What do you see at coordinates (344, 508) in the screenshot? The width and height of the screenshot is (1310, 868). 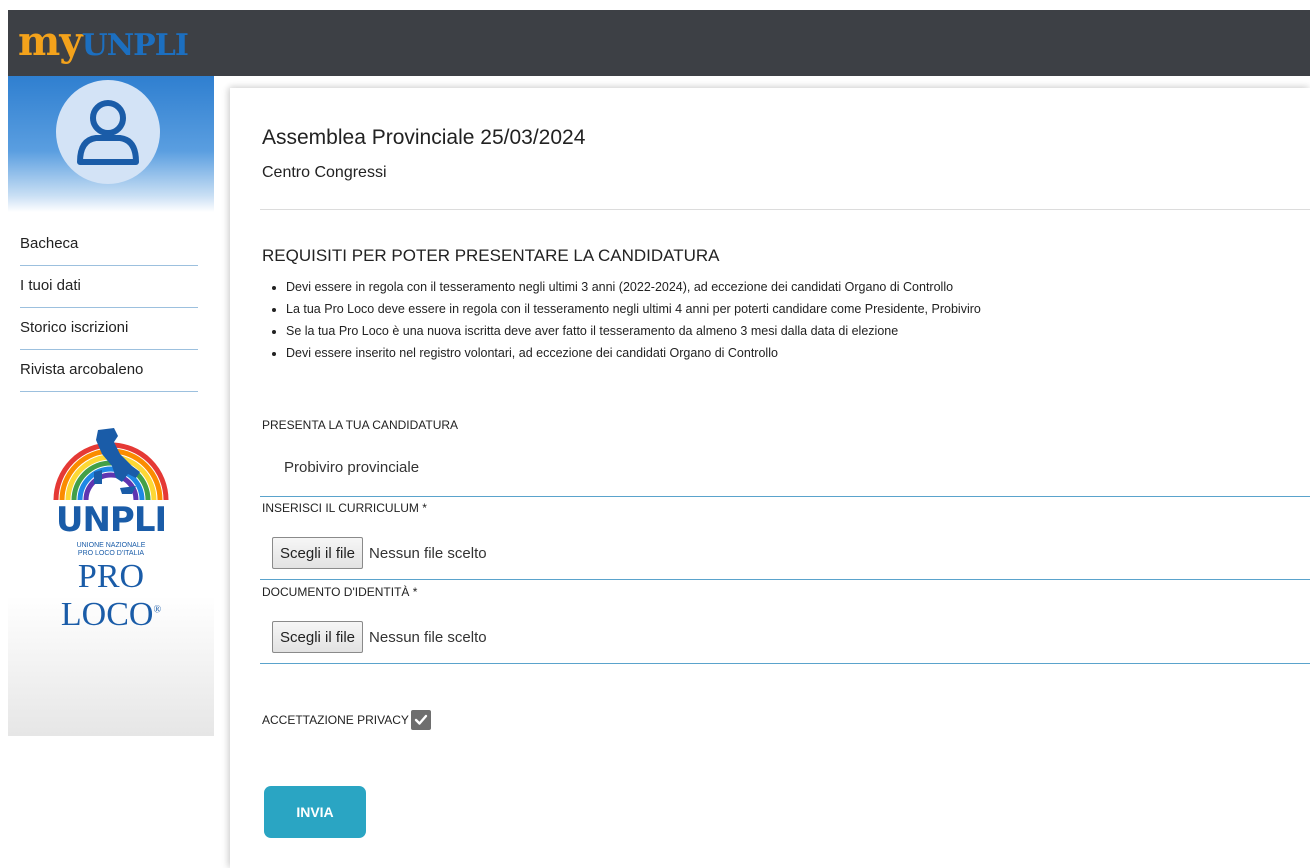 I see `curriculum-label: INSERISCI IL CURRICULUM *` at bounding box center [344, 508].